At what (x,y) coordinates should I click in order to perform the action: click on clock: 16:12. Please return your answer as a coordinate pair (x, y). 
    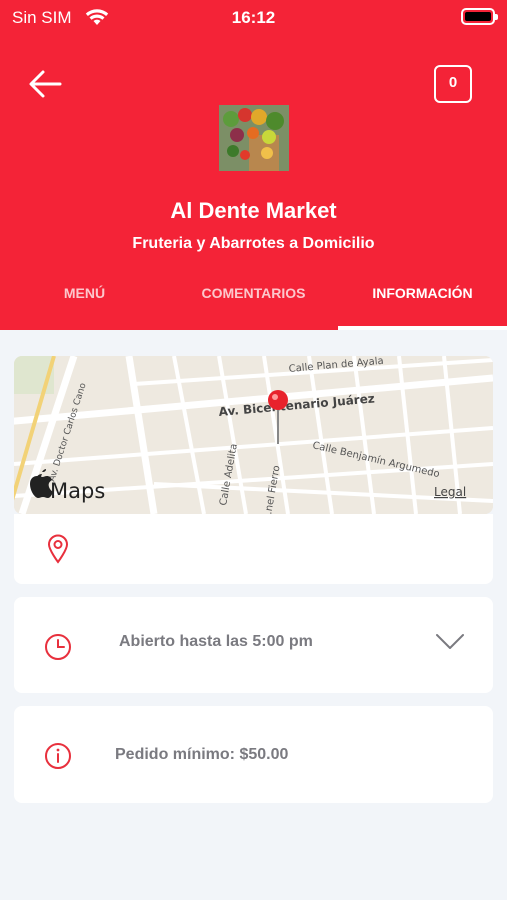
    Looking at the image, I should click on (253, 17).